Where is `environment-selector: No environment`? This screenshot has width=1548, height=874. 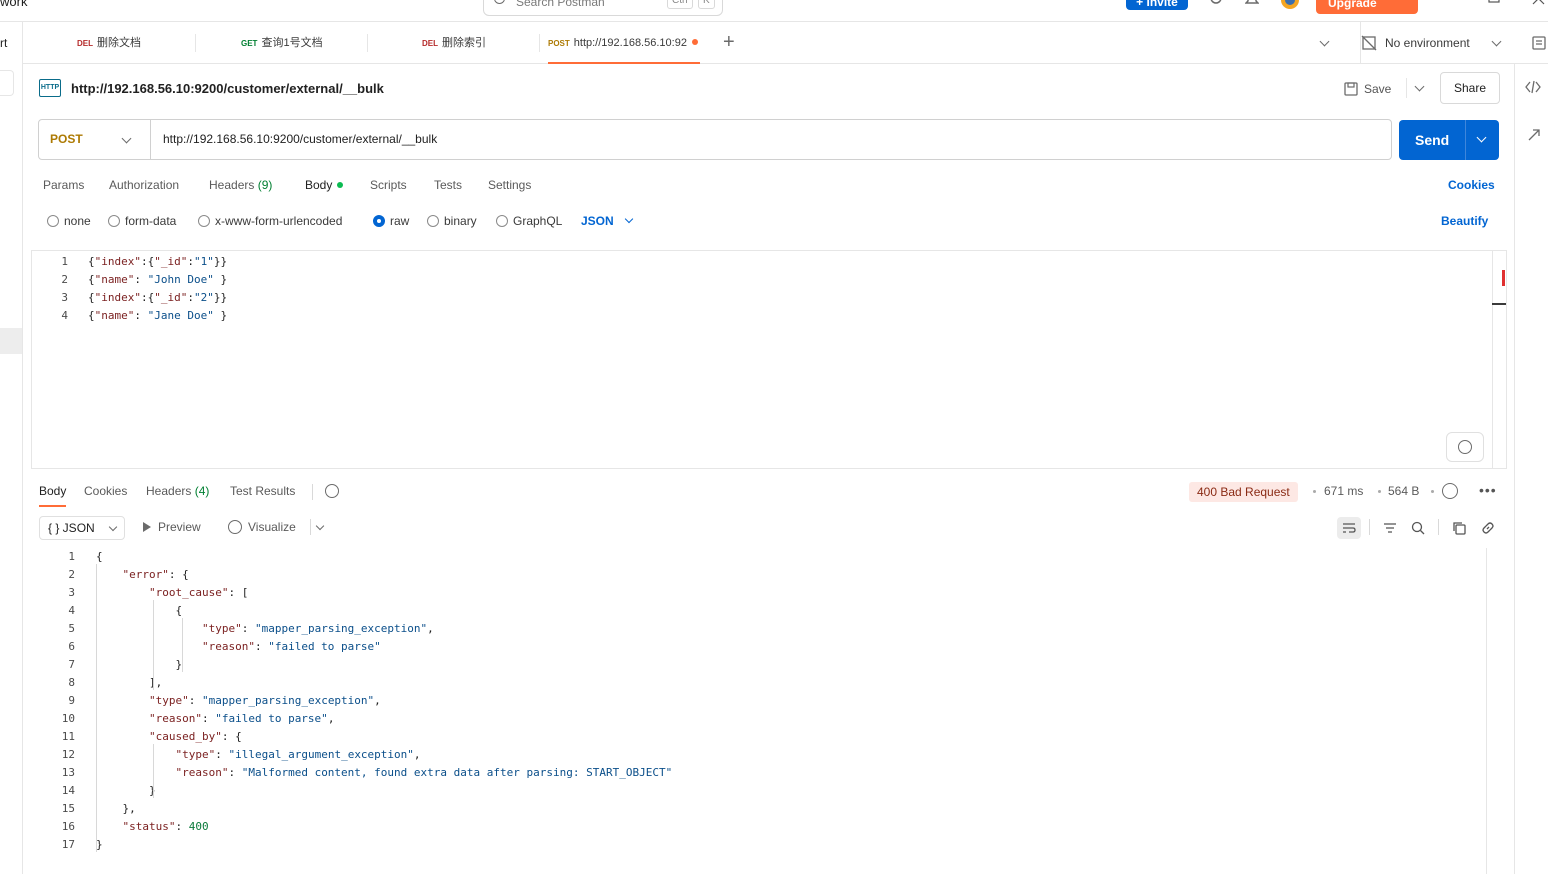 environment-selector: No environment is located at coordinates (1435, 43).